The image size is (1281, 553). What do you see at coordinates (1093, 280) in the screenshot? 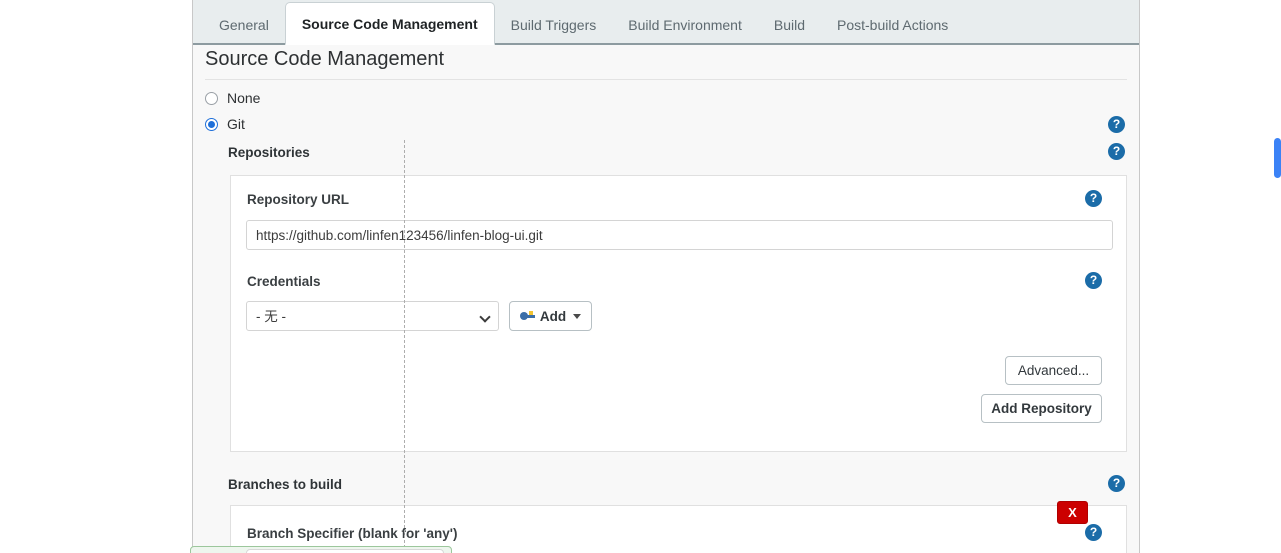
I see `help-icon-credentials: ?` at bounding box center [1093, 280].